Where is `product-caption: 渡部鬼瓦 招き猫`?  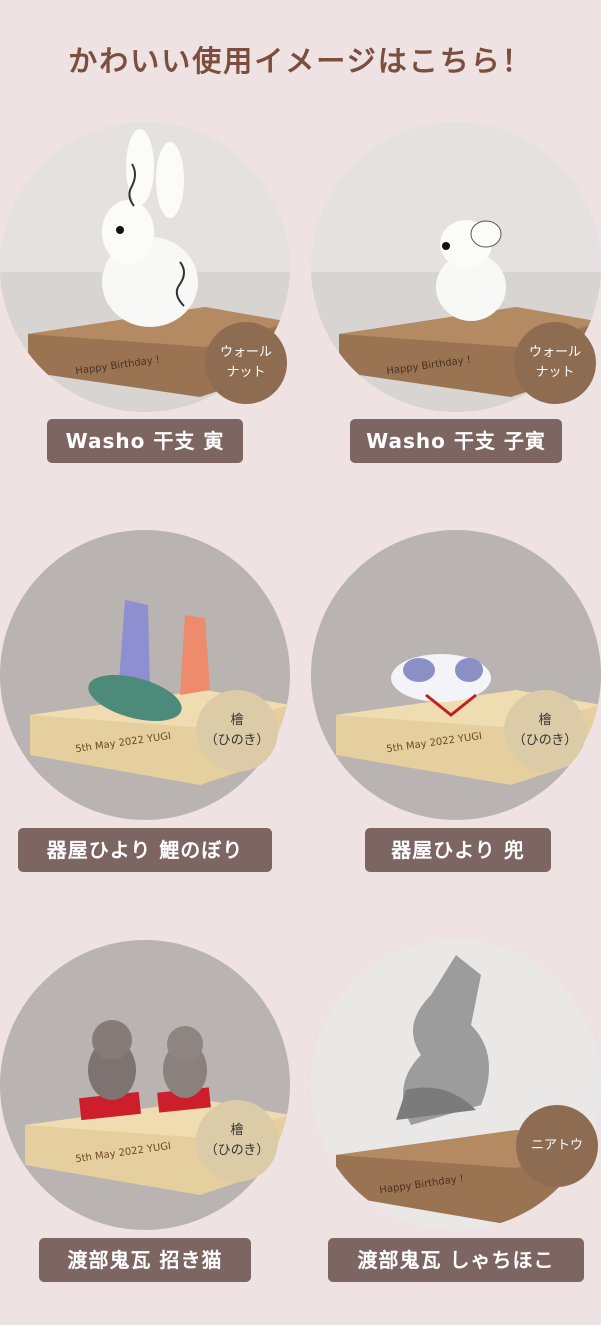
product-caption: 渡部鬼瓦 招き猫 is located at coordinates (145, 1260).